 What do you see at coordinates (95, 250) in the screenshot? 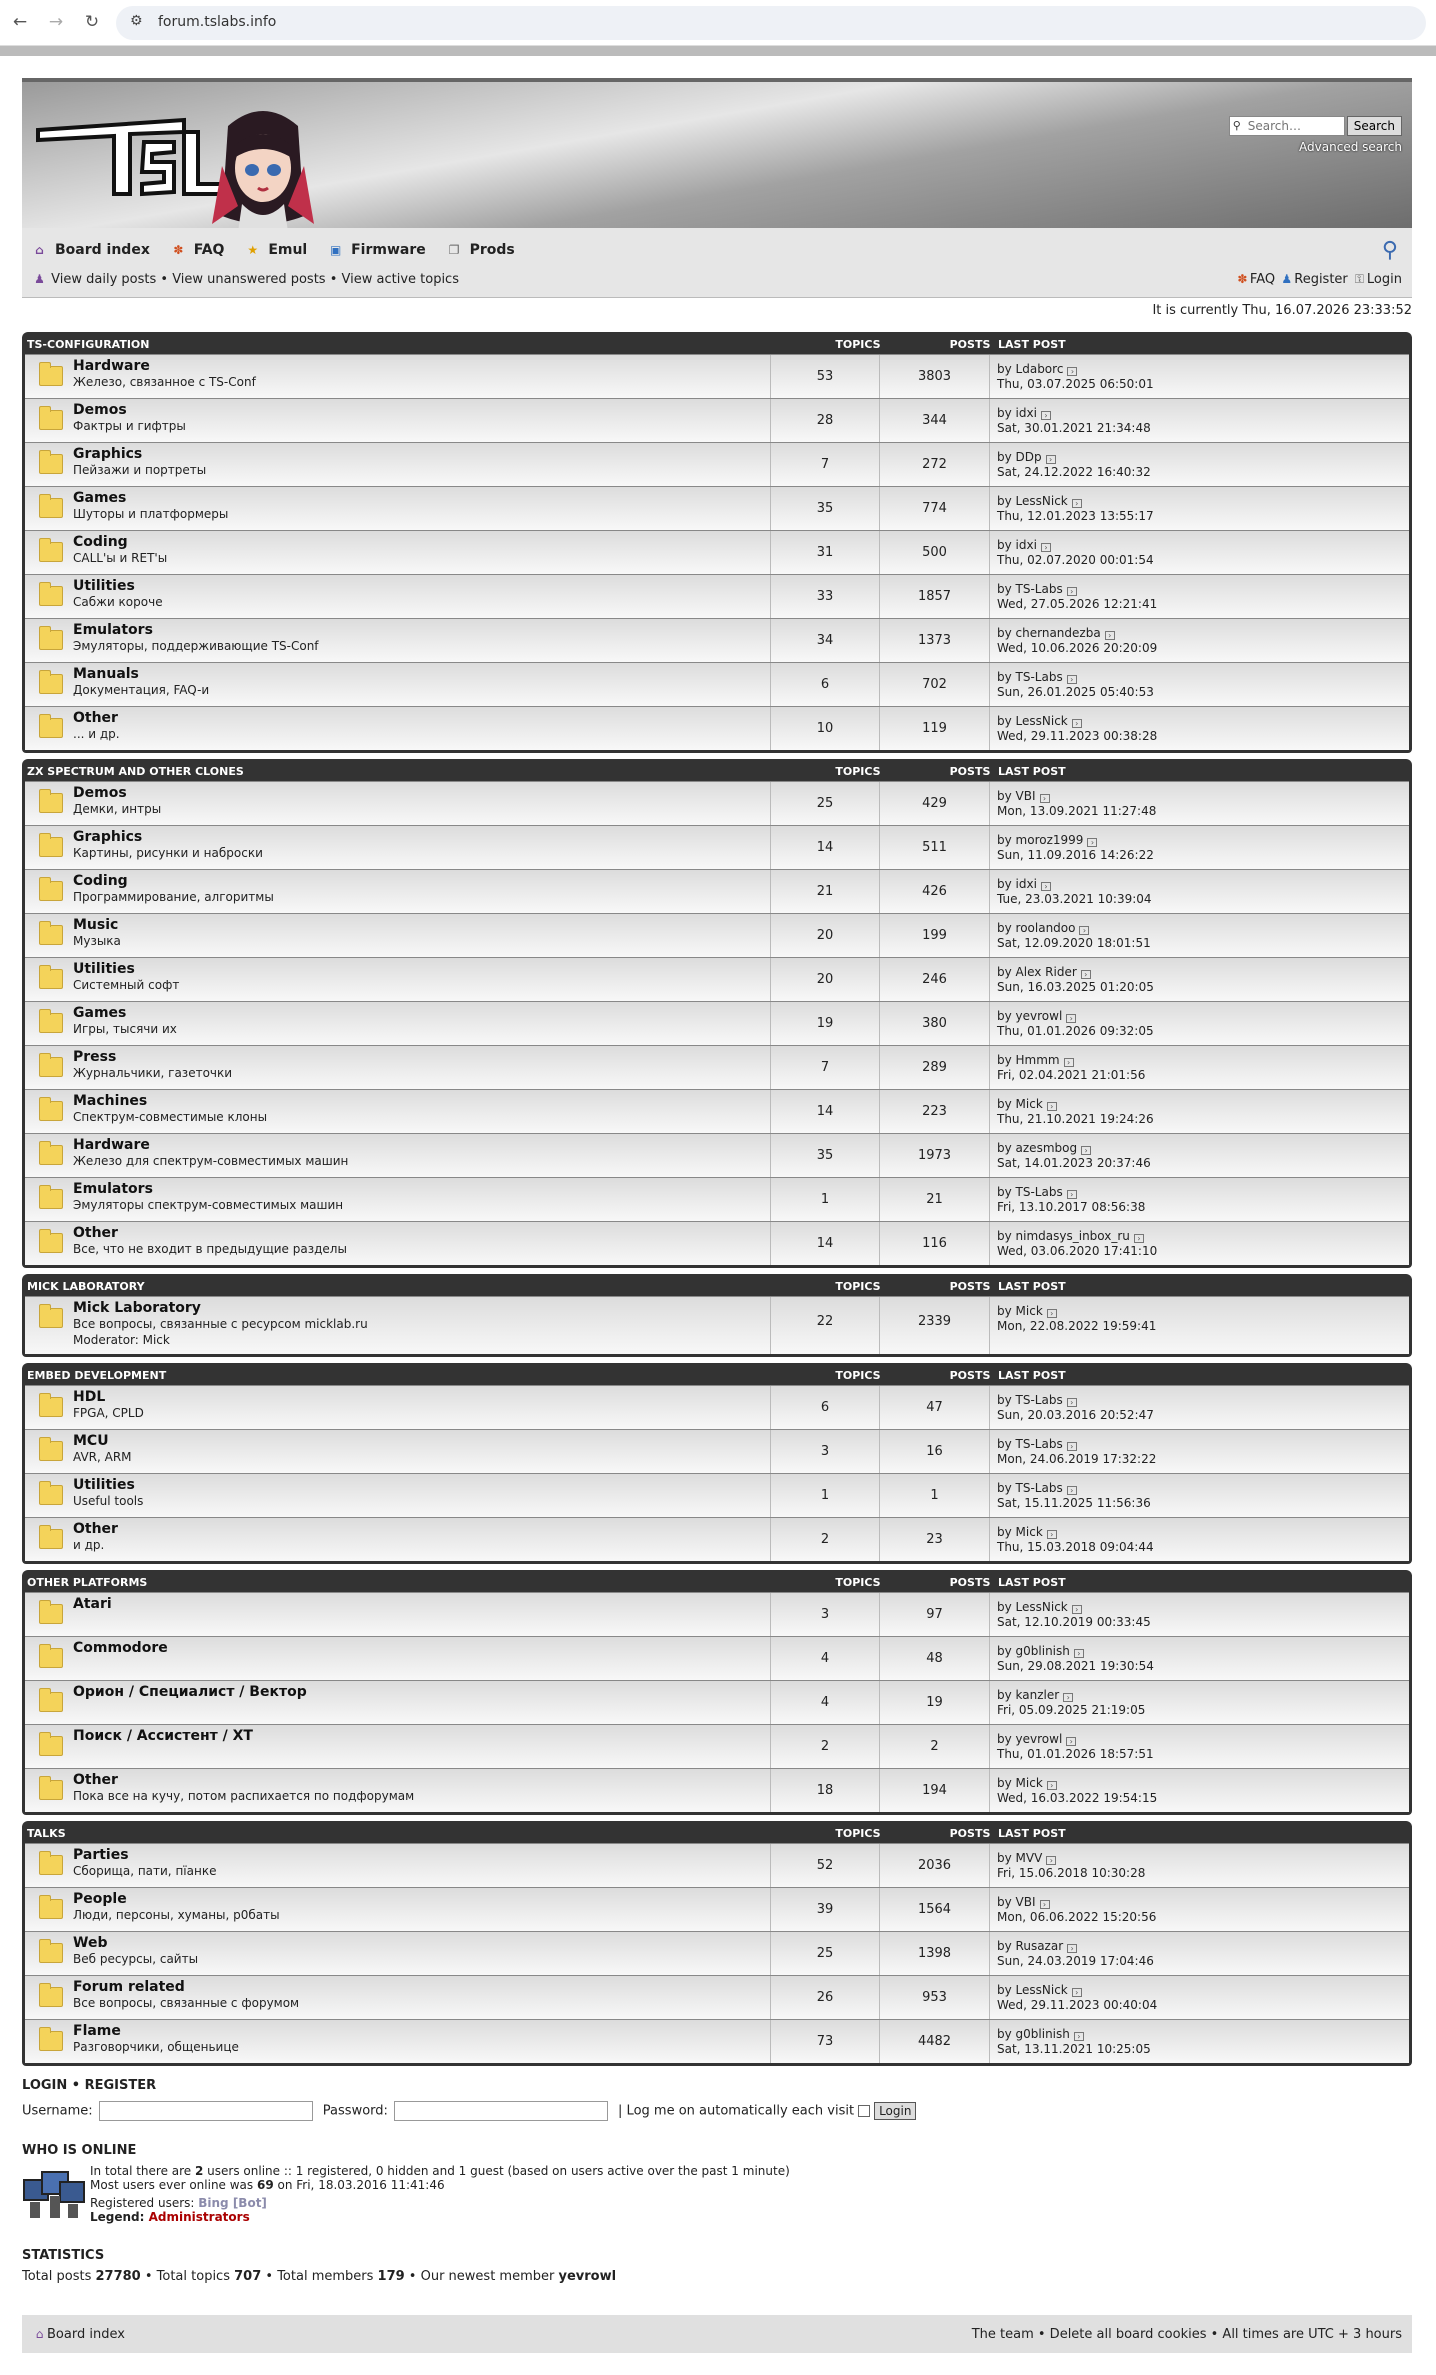
I see `nav-board-index: ⌂ Board index` at bounding box center [95, 250].